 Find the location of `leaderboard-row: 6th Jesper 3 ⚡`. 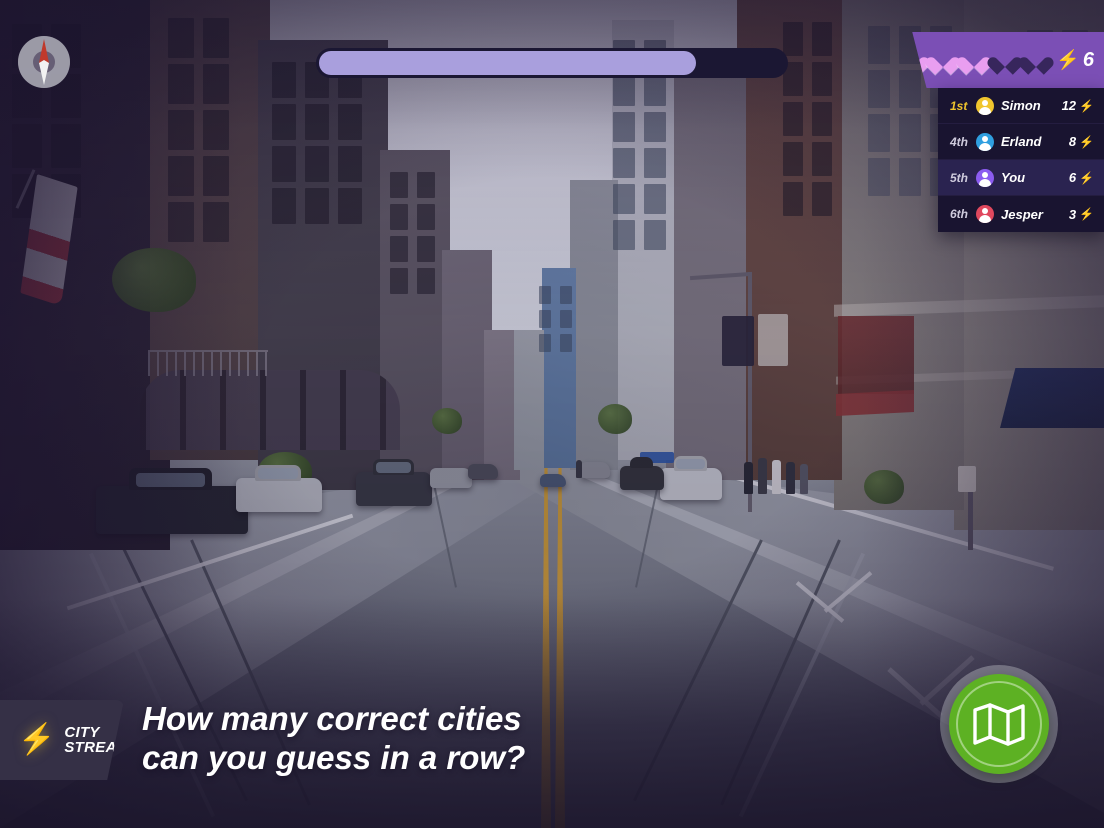

leaderboard-row: 6th Jesper 3 ⚡ is located at coordinates (1021, 214).